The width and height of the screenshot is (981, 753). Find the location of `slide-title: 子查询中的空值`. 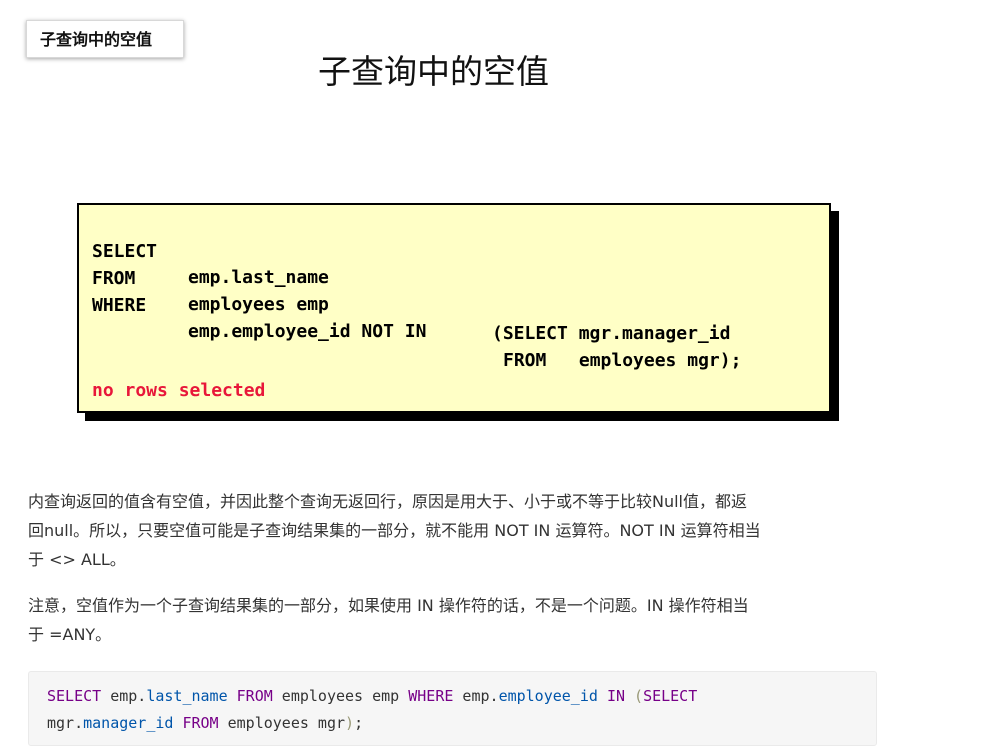

slide-title: 子查询中的空值 is located at coordinates (433, 71).